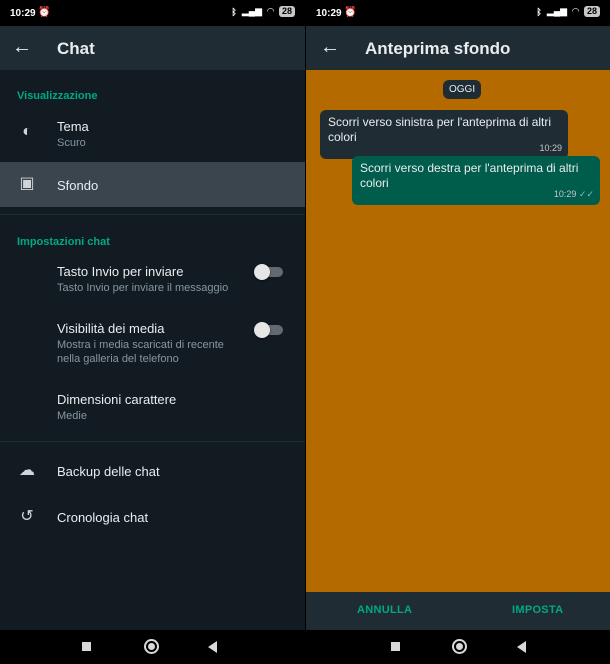  Describe the element at coordinates (111, 328) in the screenshot. I see `media-visibility-label: Visibilità dei media` at that location.